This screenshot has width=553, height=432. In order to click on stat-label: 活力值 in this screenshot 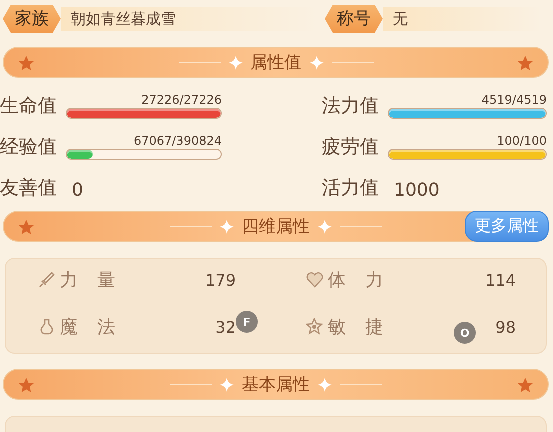, I will do `click(351, 188)`.